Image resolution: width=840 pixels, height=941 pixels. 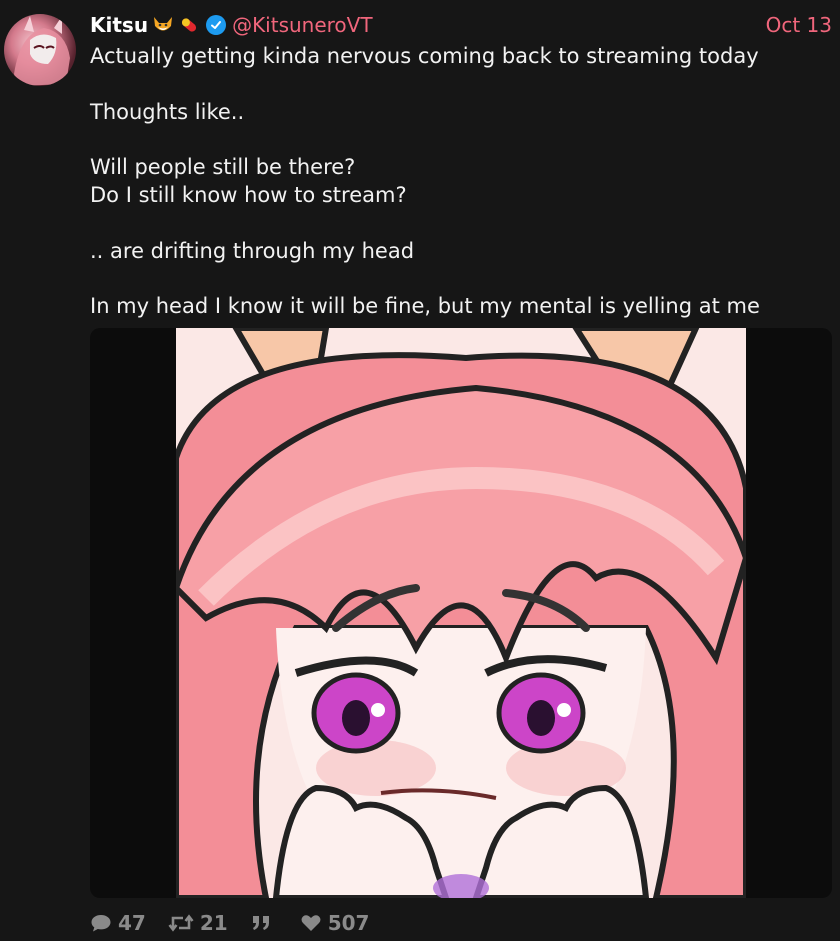 What do you see at coordinates (260, 923) in the screenshot?
I see `quote-icon` at bounding box center [260, 923].